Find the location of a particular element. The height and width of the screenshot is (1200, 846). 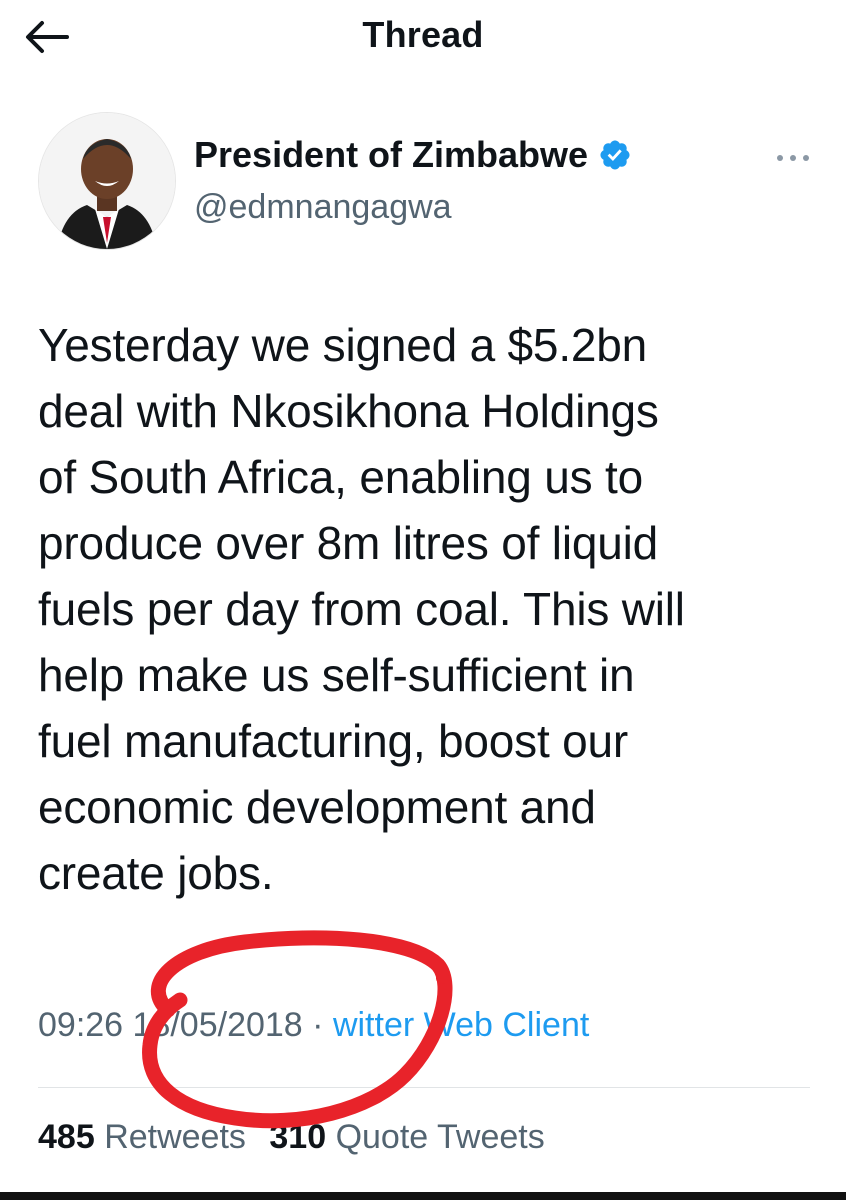

more-dots-icon is located at coordinates (793, 158).